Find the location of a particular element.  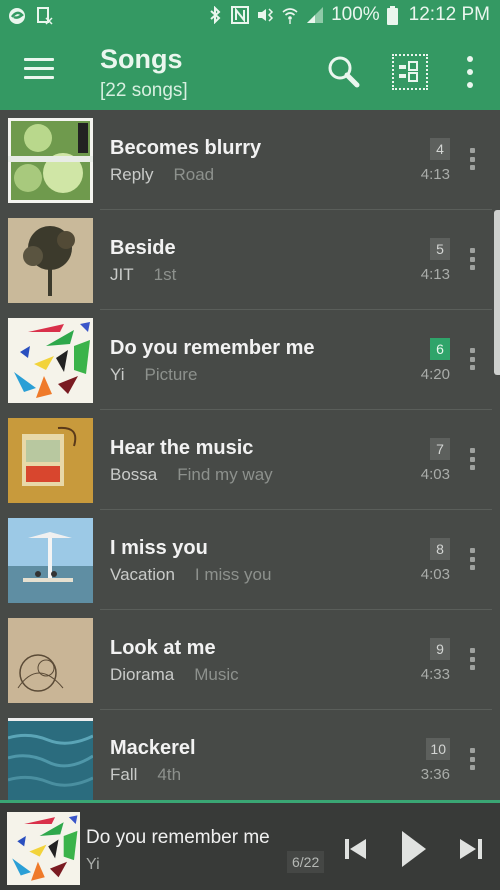

song-artist: Yi Picture is located at coordinates (153, 375).